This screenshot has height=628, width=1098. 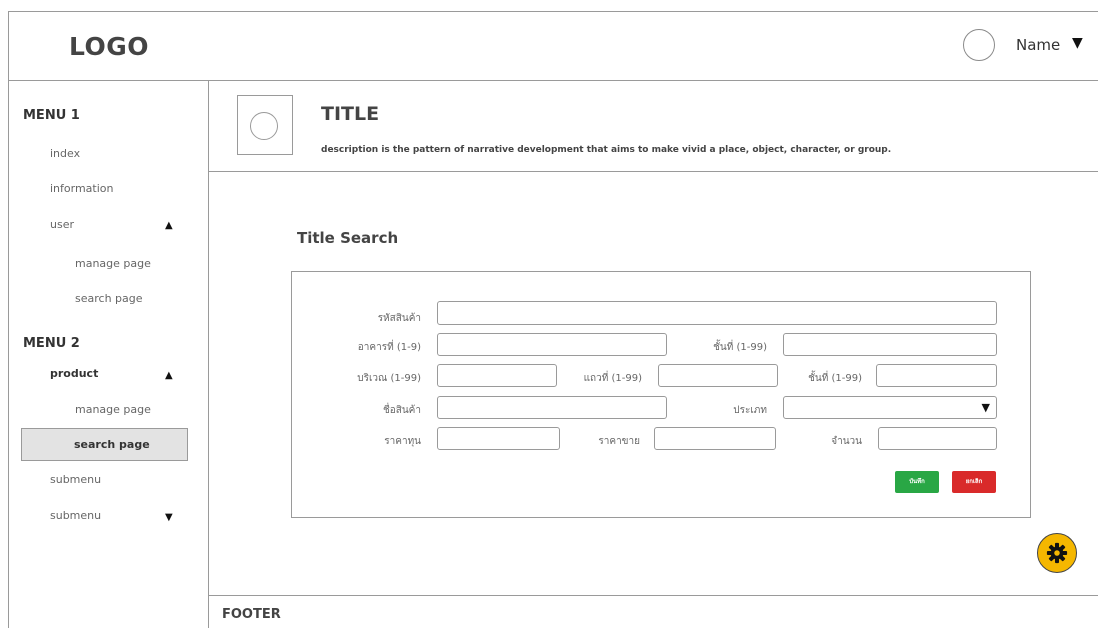 What do you see at coordinates (717, 313) in the screenshot?
I see `product-code-input` at bounding box center [717, 313].